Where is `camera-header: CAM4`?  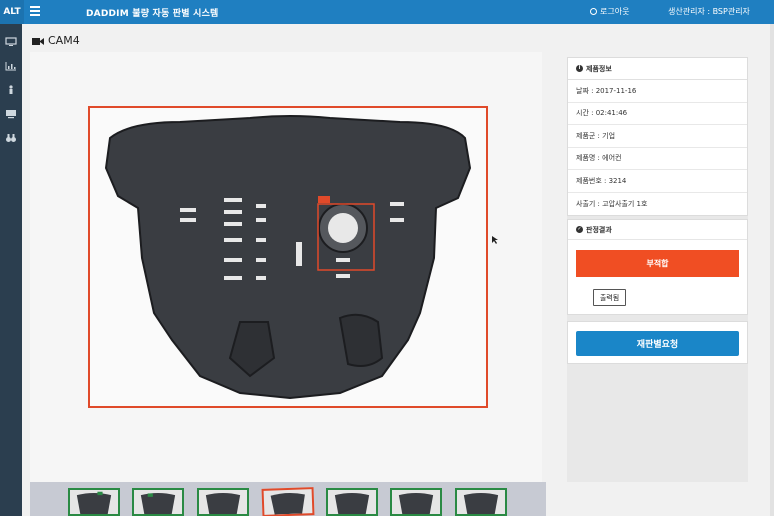
camera-header: CAM4 is located at coordinates (56, 40).